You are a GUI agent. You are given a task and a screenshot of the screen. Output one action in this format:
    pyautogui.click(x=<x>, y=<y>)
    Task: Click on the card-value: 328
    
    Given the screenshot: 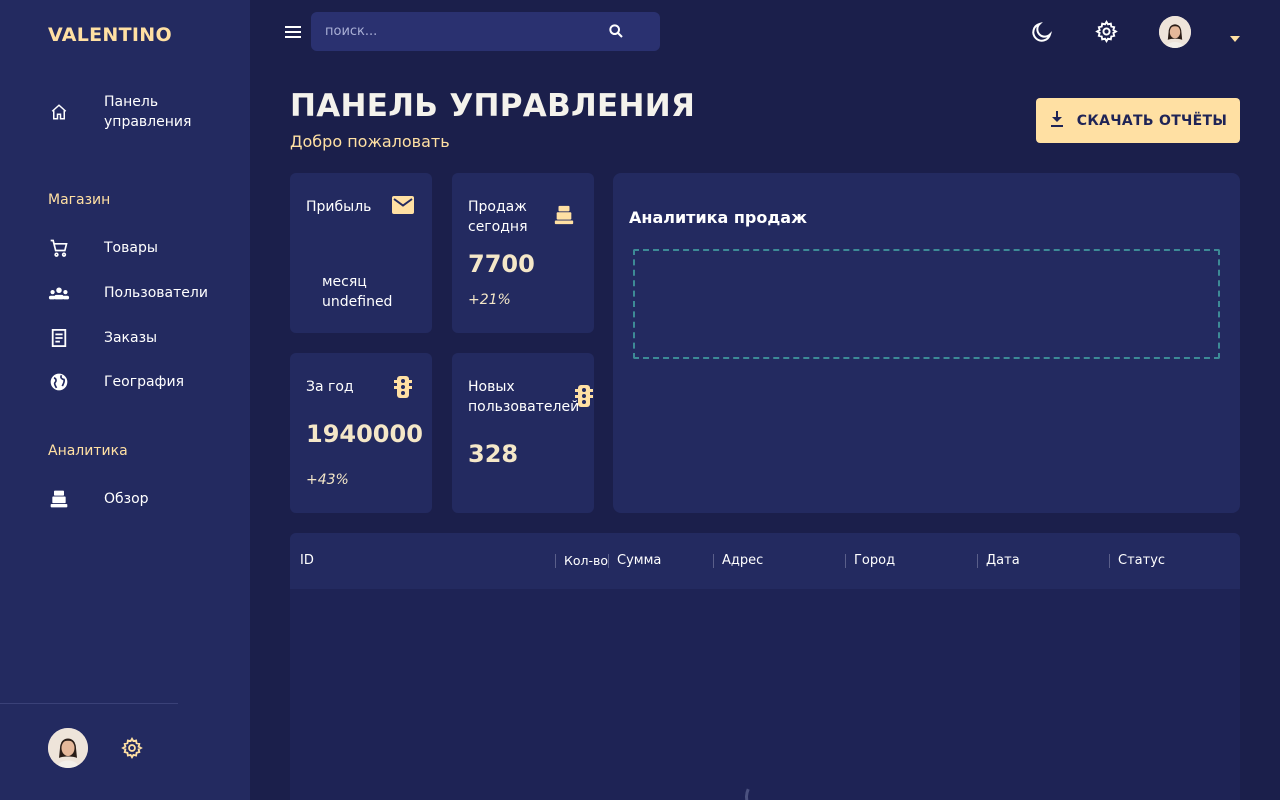 What is the action you would take?
    pyautogui.click(x=493, y=454)
    